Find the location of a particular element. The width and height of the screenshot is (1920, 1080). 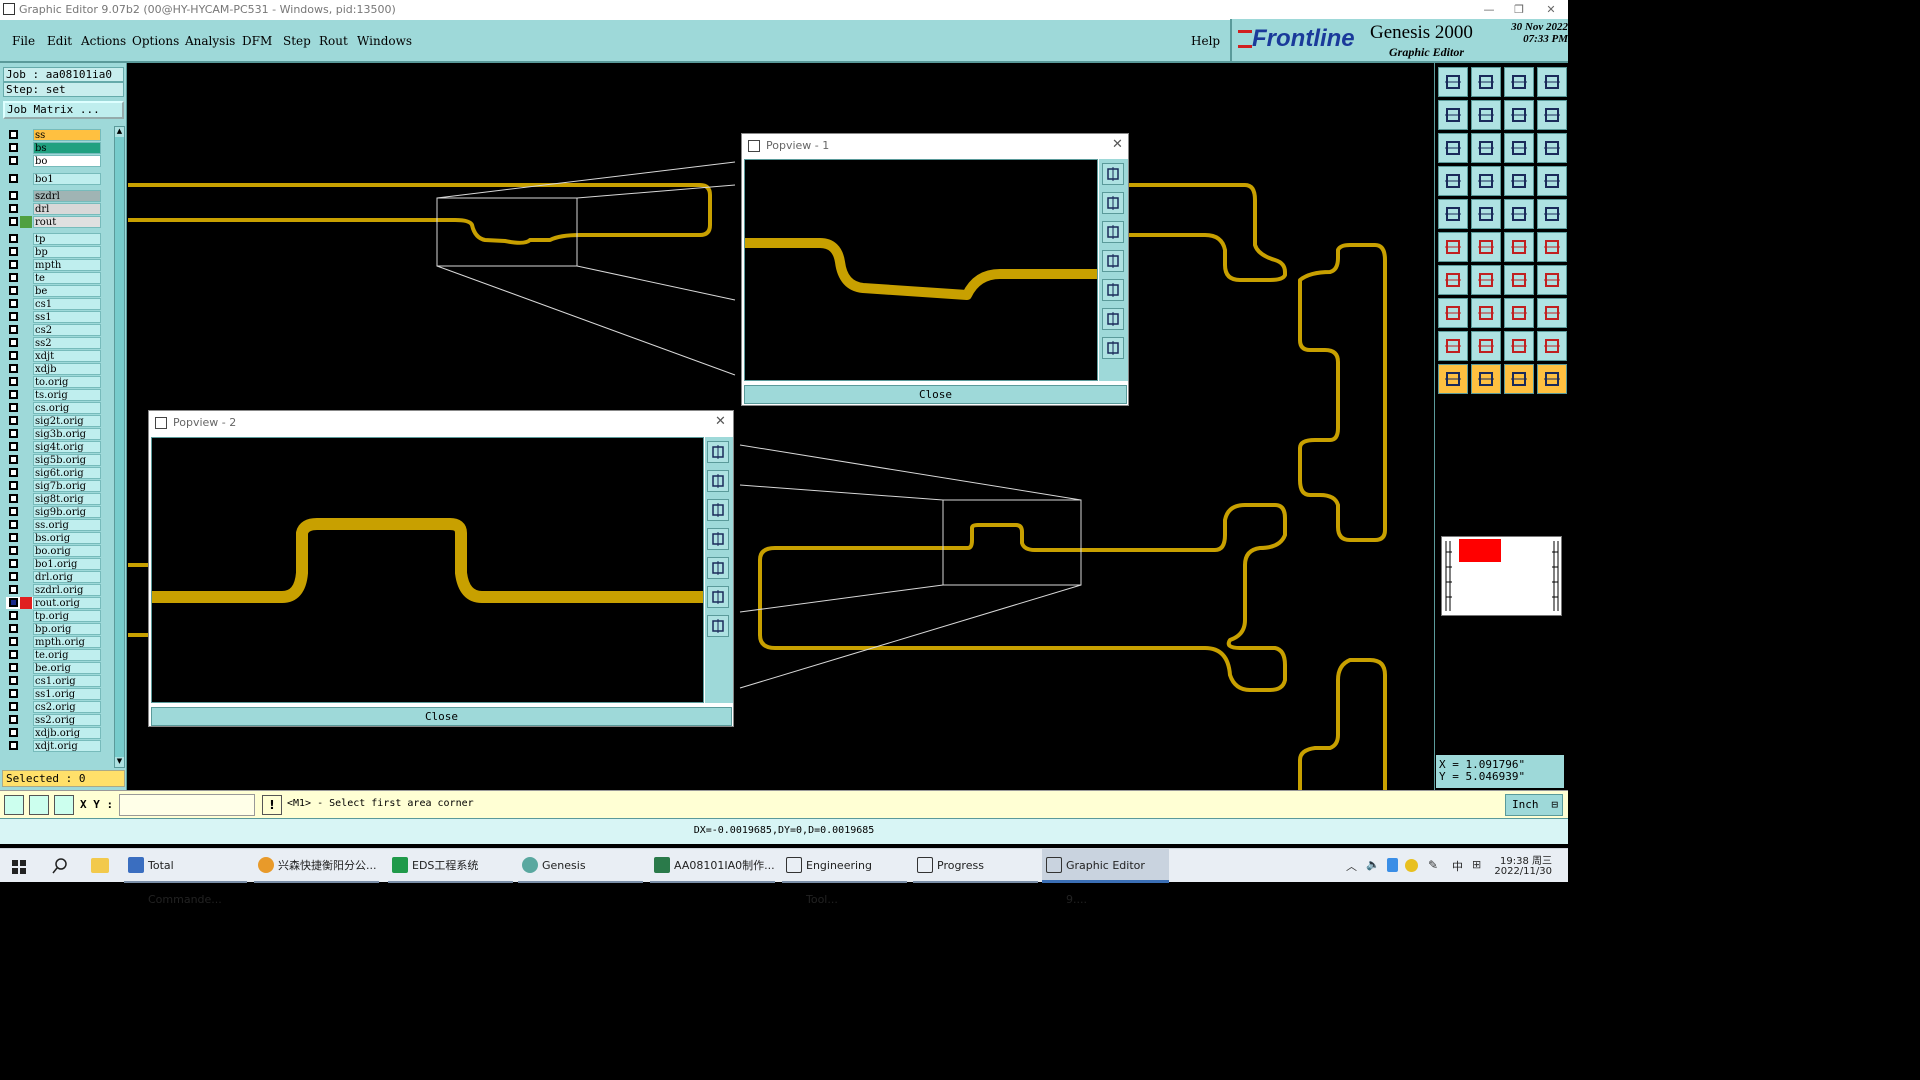

volume-icon: 🔈 is located at coordinates (1373, 864).